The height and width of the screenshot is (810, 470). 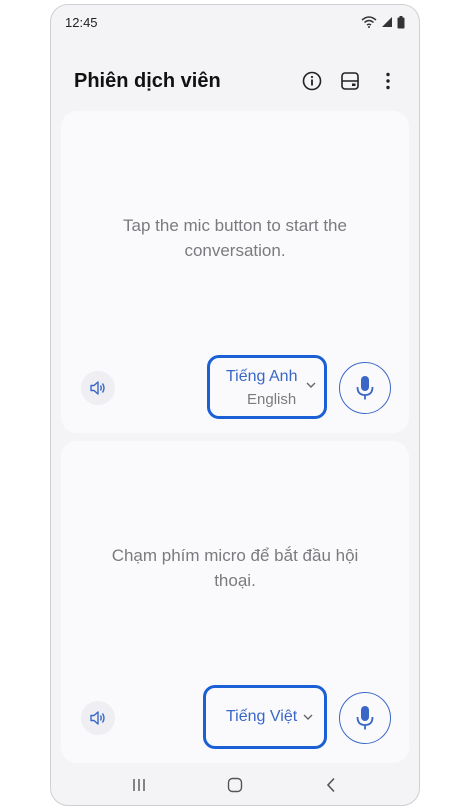 I want to click on home-button, so click(x=235, y=785).